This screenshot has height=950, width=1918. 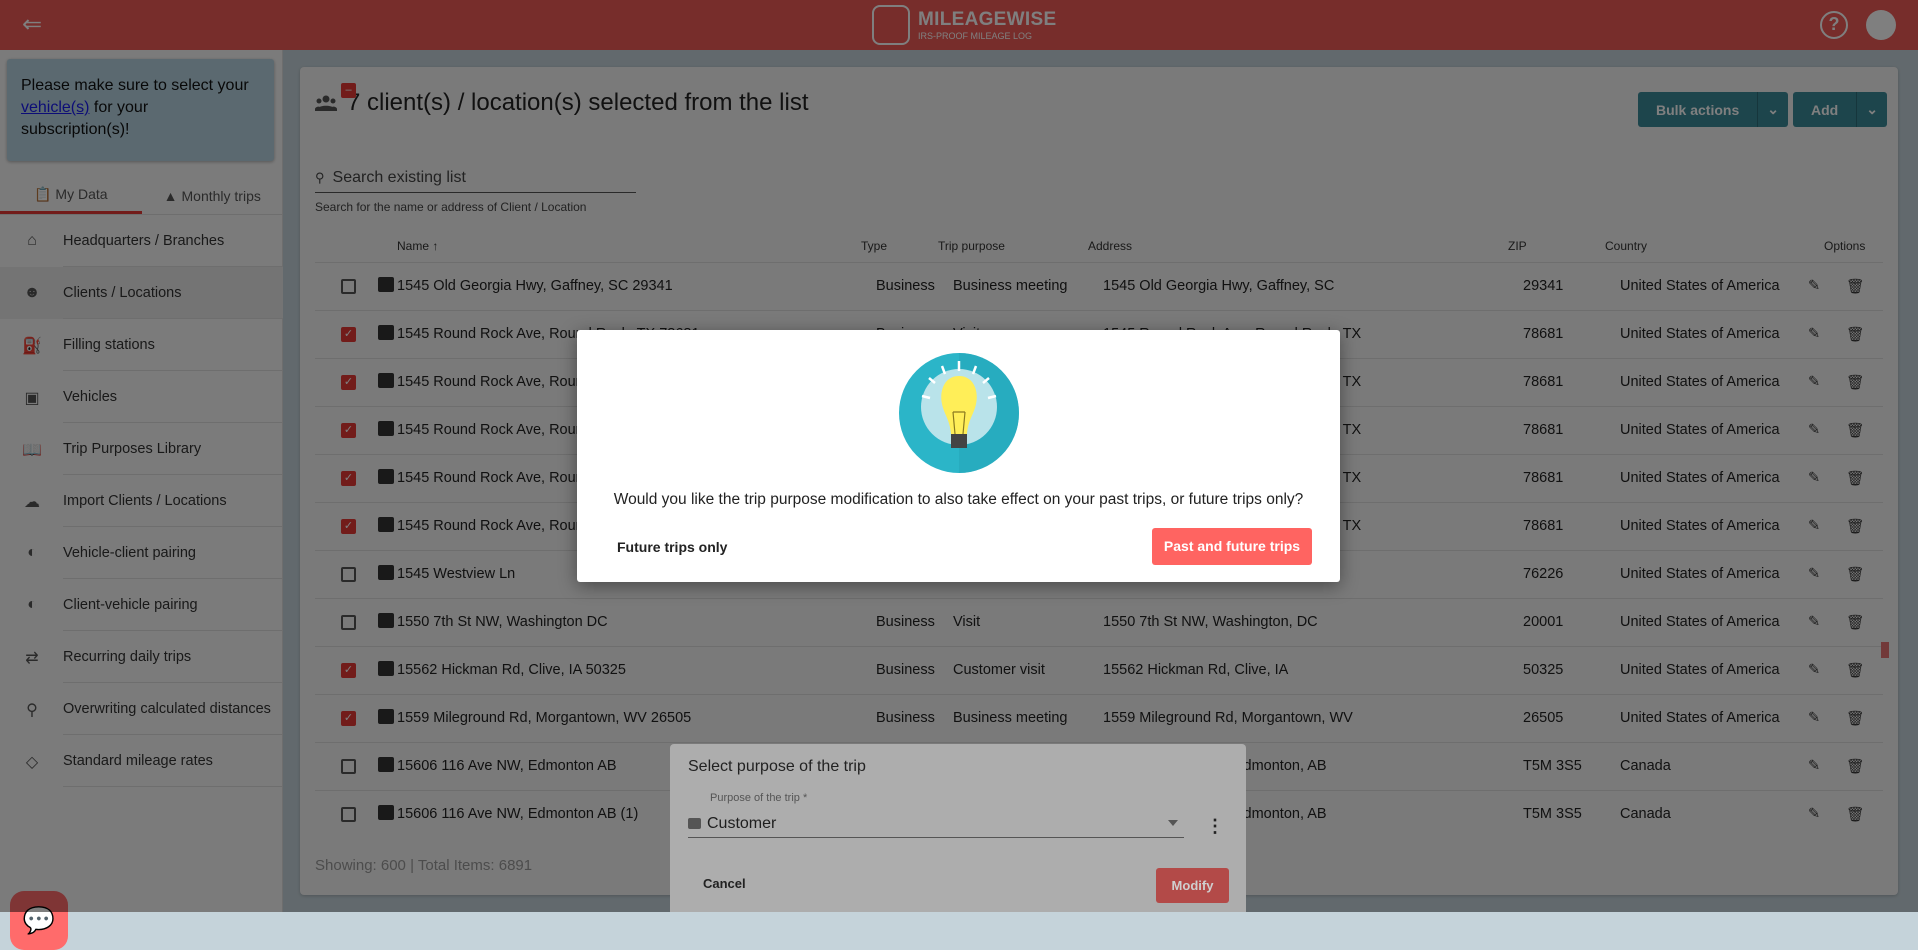 I want to click on past-and-future-trips-button: Past and future trips, so click(x=1232, y=546).